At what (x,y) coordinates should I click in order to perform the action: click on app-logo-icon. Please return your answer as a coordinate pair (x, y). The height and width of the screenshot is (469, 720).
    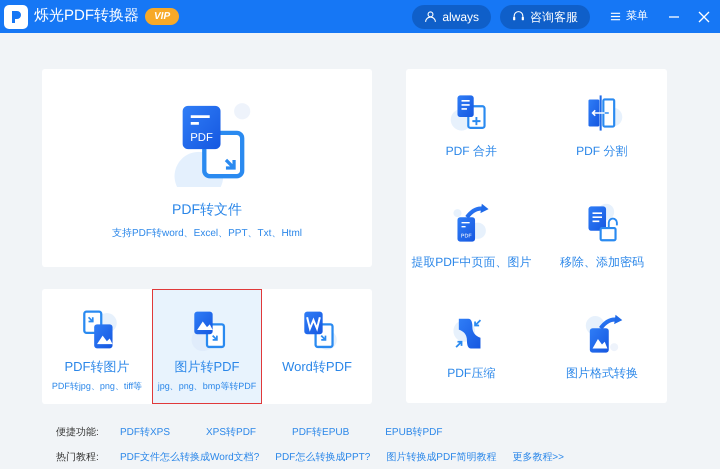
    Looking at the image, I should click on (16, 16).